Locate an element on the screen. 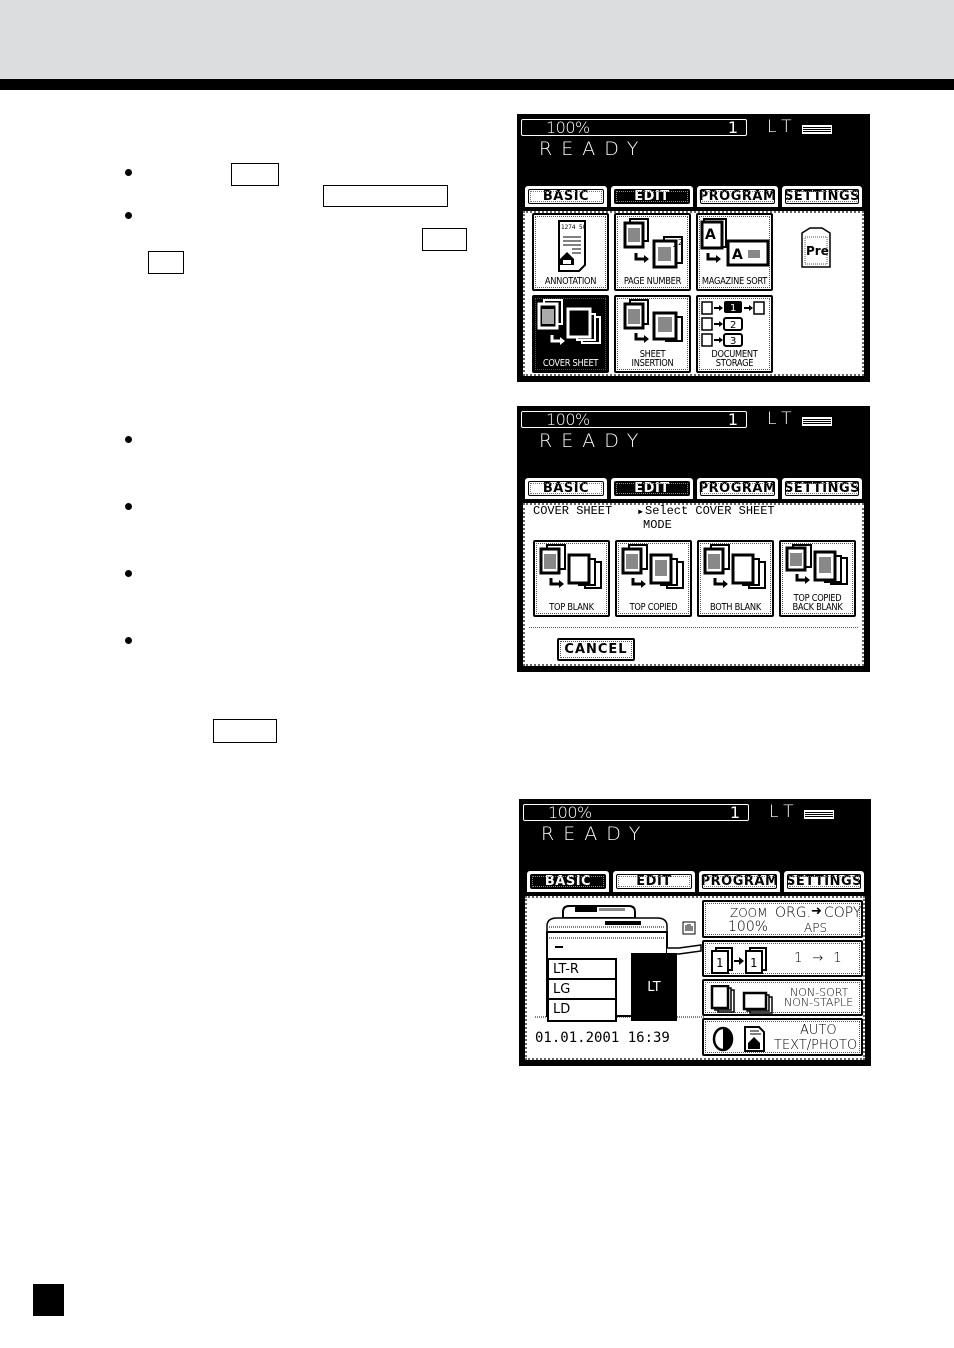  tray-lt-r: LT-R is located at coordinates (582, 970).